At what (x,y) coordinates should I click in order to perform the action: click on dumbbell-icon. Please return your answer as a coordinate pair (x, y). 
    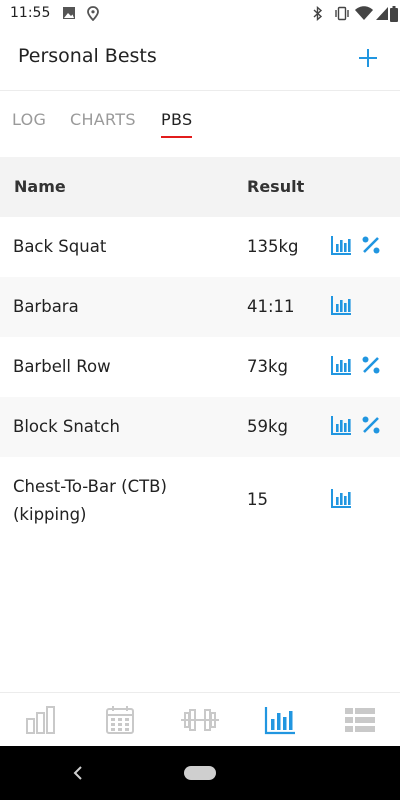
    Looking at the image, I should click on (200, 720).